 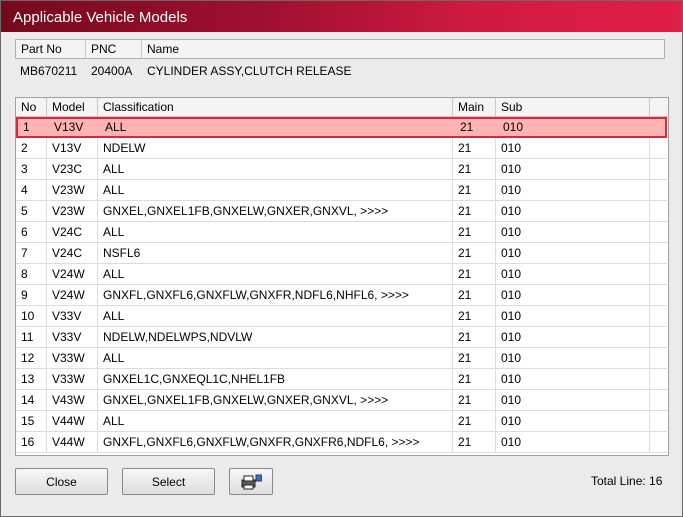 I want to click on table-row: 2 V13V NDELW 21 010, so click(x=341, y=148).